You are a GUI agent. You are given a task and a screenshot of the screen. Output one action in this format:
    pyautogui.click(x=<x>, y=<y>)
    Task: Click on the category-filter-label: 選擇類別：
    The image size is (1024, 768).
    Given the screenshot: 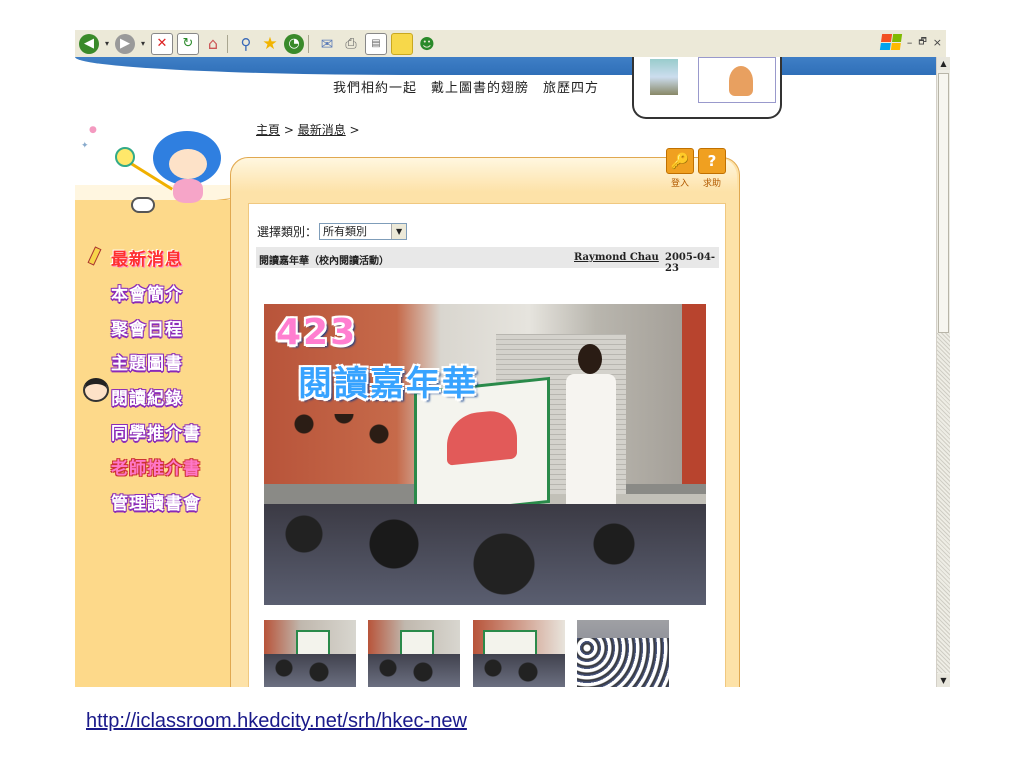 What is the action you would take?
    pyautogui.click(x=287, y=232)
    